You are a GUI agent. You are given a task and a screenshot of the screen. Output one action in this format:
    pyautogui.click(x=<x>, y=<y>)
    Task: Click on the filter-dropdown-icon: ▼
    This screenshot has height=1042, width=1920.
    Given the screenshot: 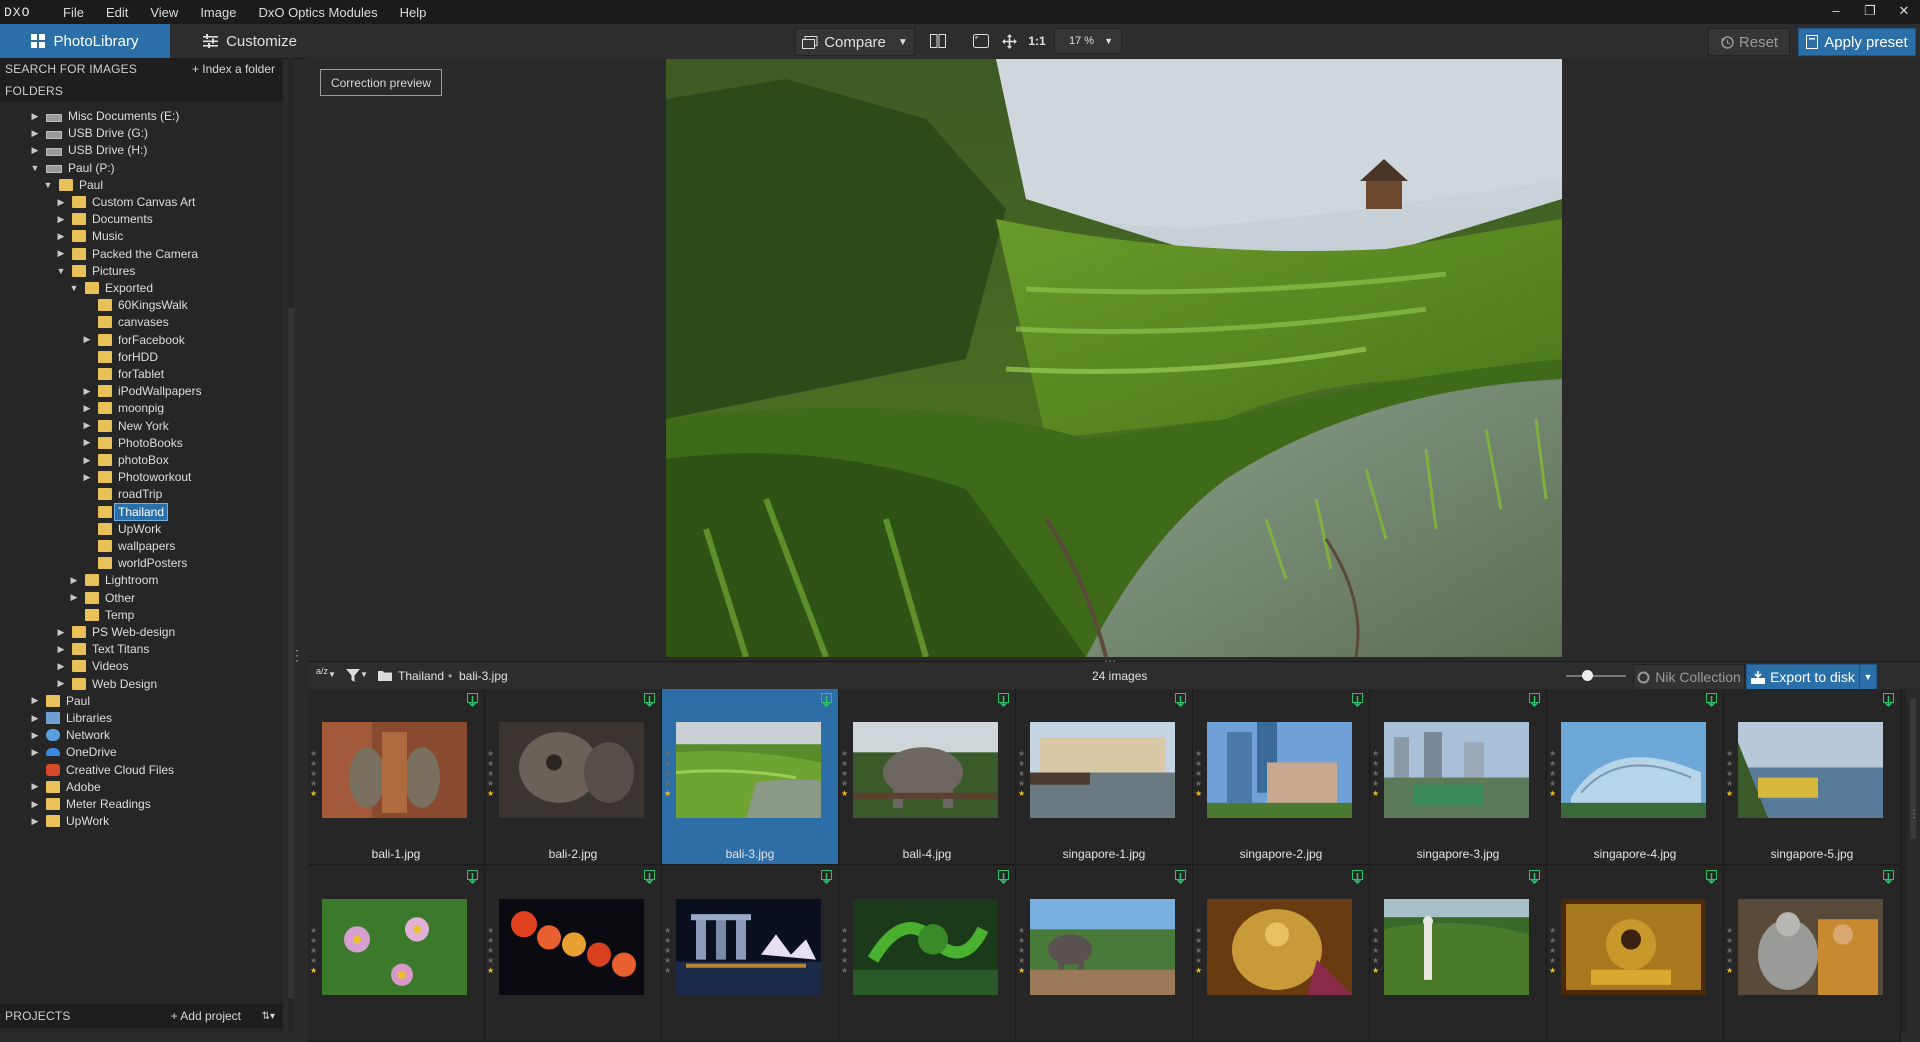 What is the action you would take?
    pyautogui.click(x=364, y=674)
    